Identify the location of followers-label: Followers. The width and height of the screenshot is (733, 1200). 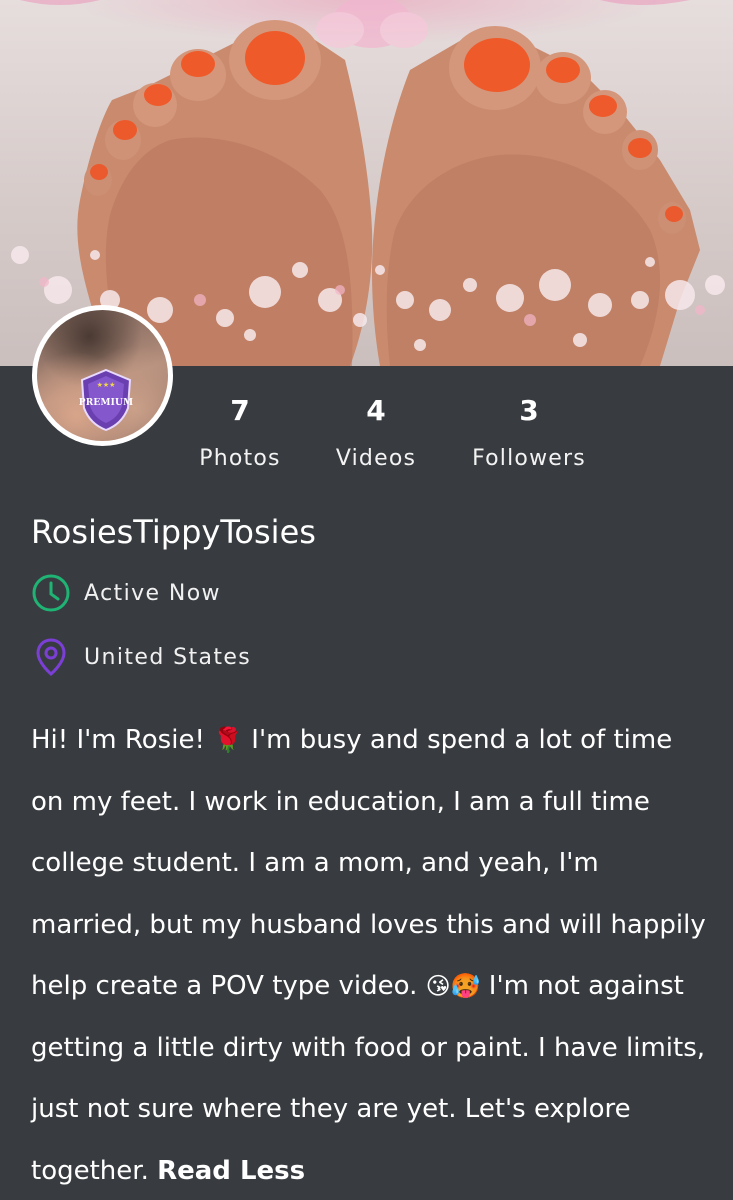
(529, 458).